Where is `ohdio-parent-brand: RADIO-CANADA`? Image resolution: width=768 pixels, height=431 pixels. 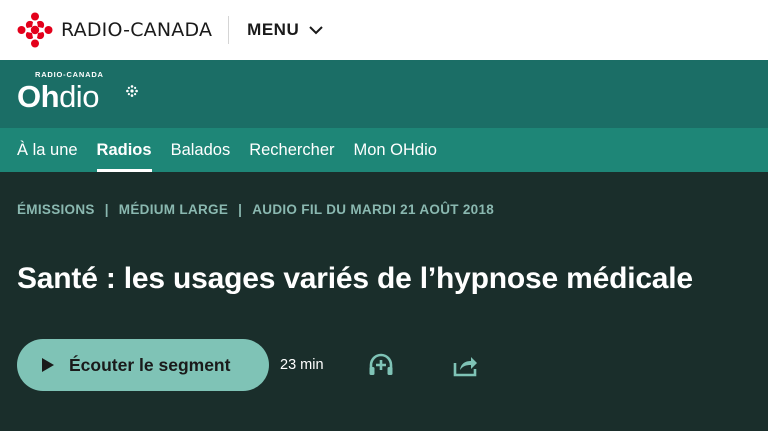
ohdio-parent-brand: RADIO-CANADA is located at coordinates (69, 74).